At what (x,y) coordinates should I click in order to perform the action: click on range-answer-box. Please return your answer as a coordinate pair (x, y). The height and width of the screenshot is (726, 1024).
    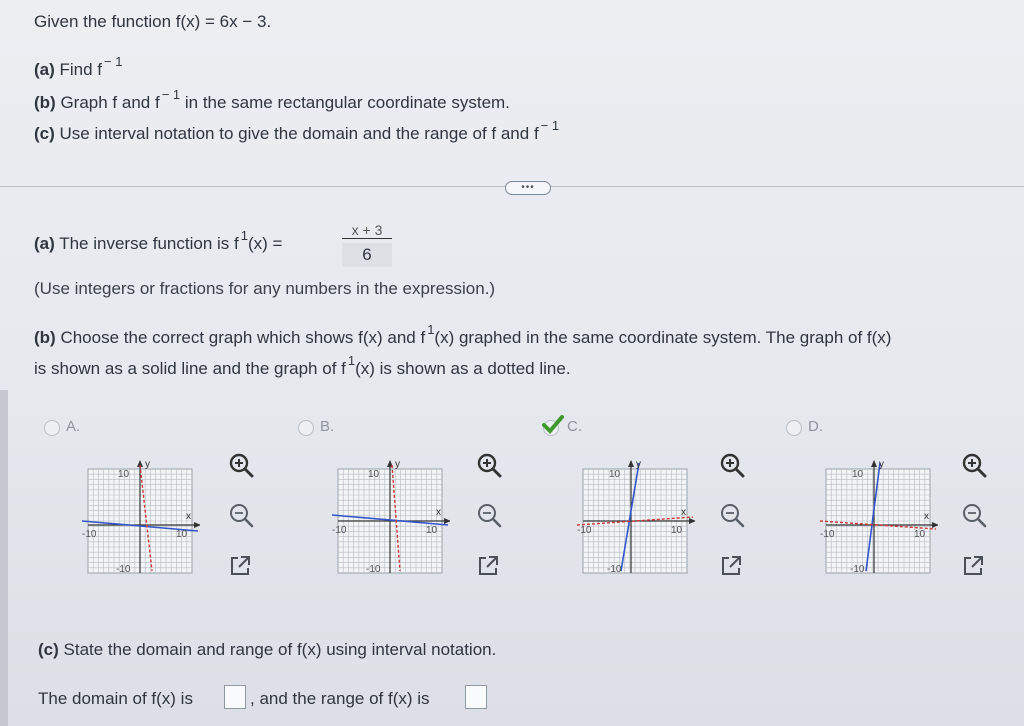
    Looking at the image, I should click on (476, 697).